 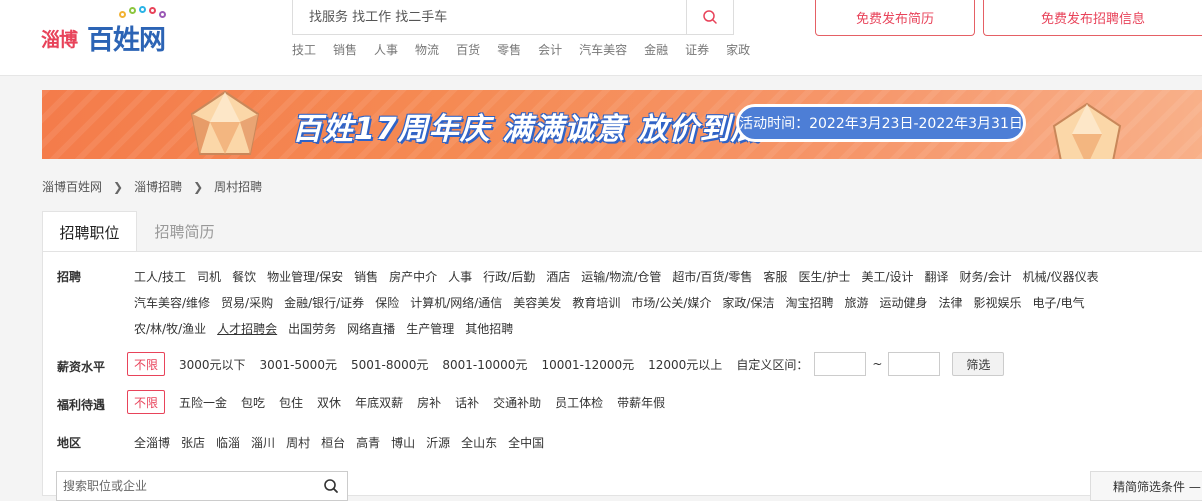 I want to click on category-item: 教育培训, so click(x=596, y=302).